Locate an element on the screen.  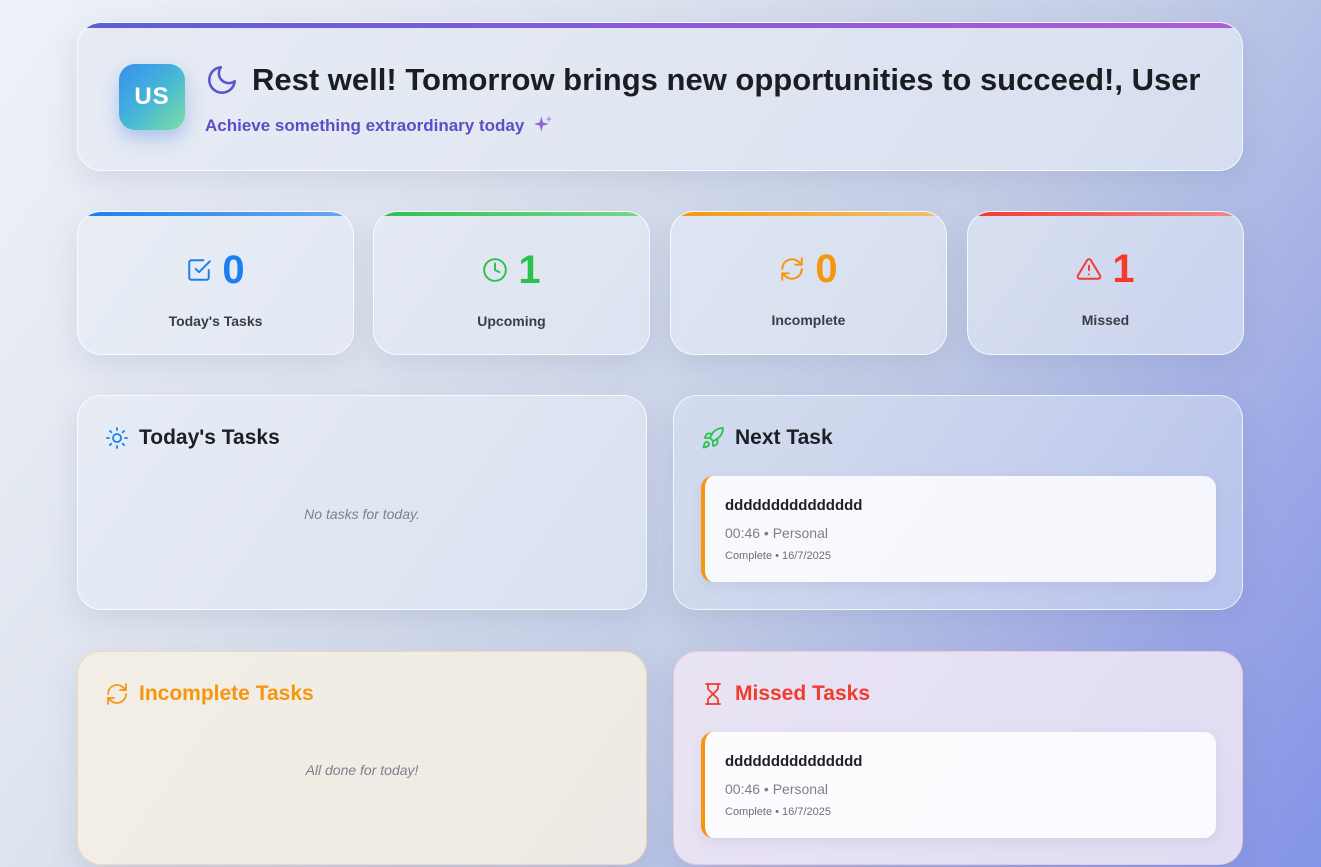
panel-title-text: Incomplete Tasks is located at coordinates (226, 693).